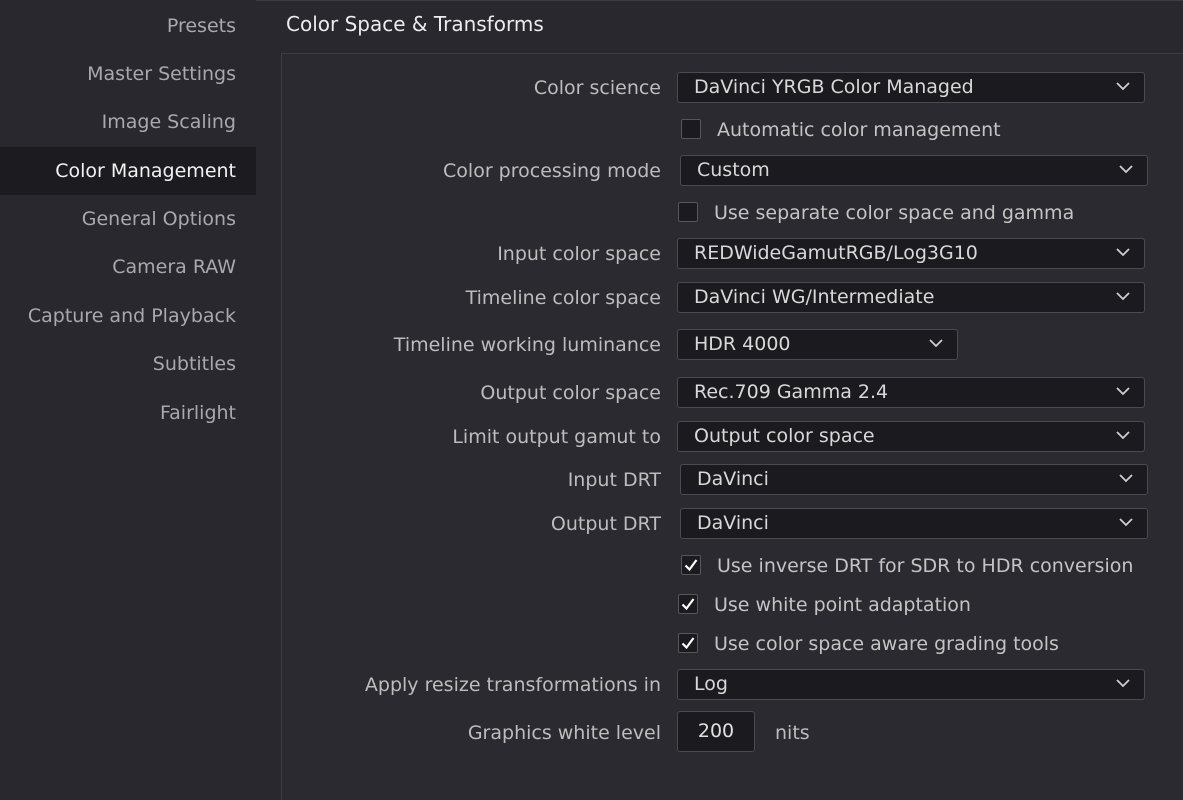 The image size is (1183, 800). What do you see at coordinates (733, 170) in the screenshot?
I see `color-processing-mode-value: Custom` at bounding box center [733, 170].